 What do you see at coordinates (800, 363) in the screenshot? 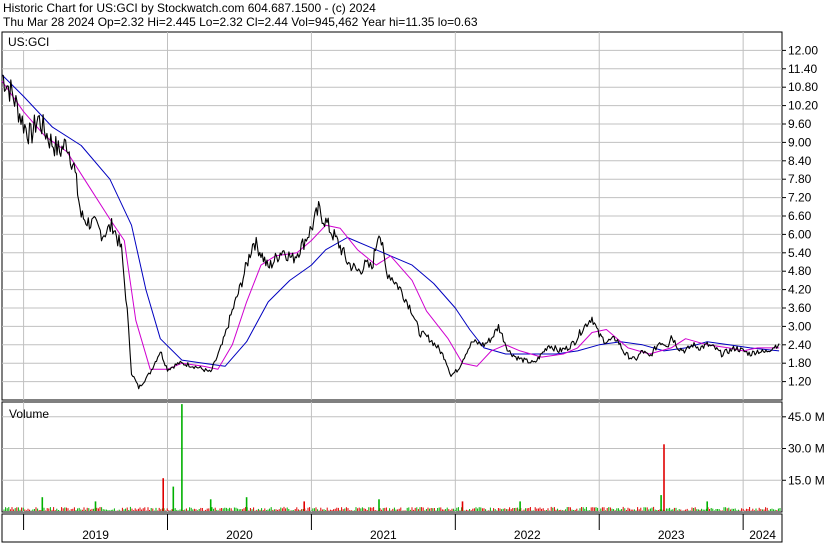
I see `price-y-tick-label: 1.80` at bounding box center [800, 363].